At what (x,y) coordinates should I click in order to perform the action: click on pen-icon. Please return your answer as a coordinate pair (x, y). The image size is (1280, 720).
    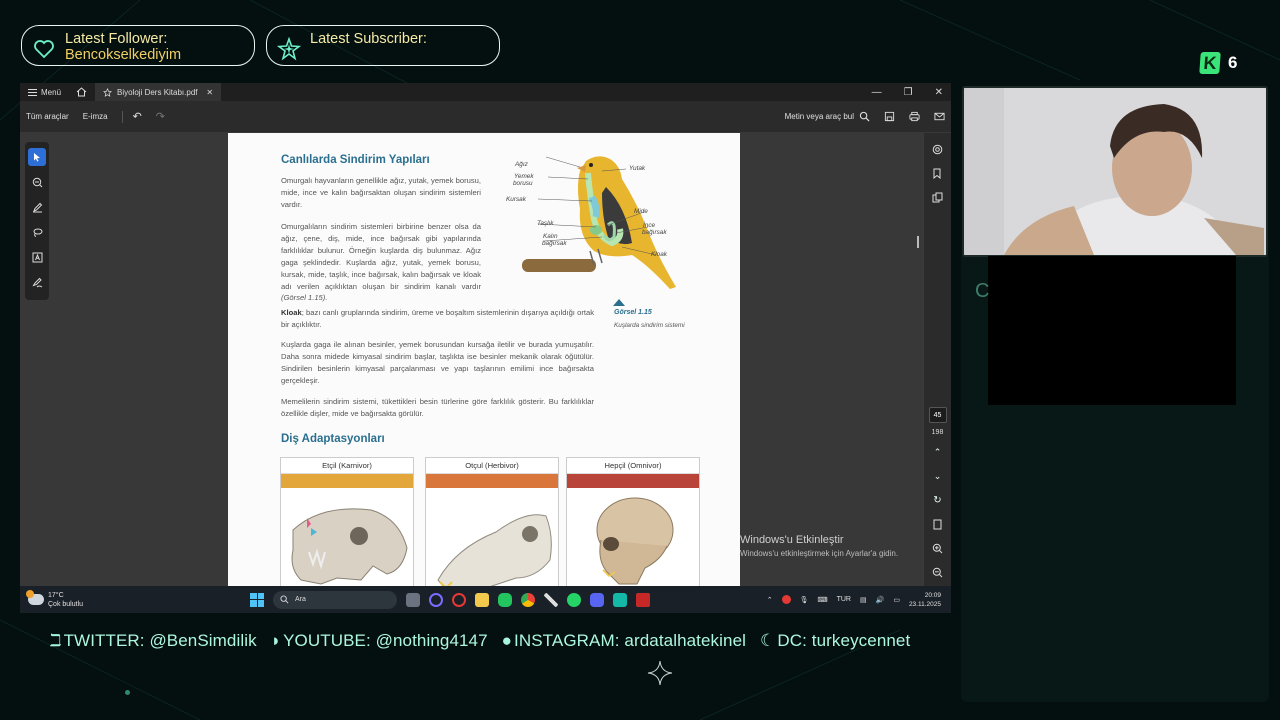
    Looking at the image, I should click on (37, 207).